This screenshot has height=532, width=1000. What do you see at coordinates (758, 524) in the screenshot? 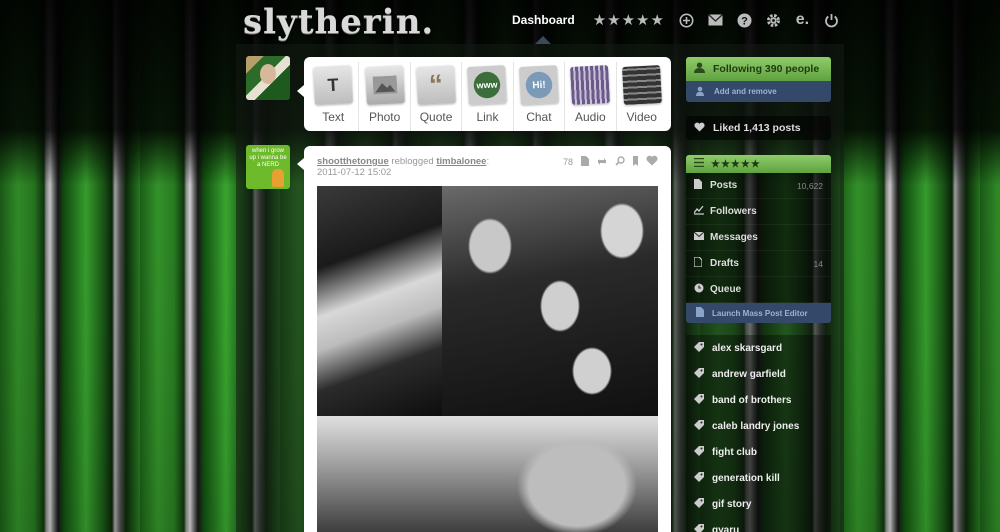
I see `tag-item: gyaru` at bounding box center [758, 524].